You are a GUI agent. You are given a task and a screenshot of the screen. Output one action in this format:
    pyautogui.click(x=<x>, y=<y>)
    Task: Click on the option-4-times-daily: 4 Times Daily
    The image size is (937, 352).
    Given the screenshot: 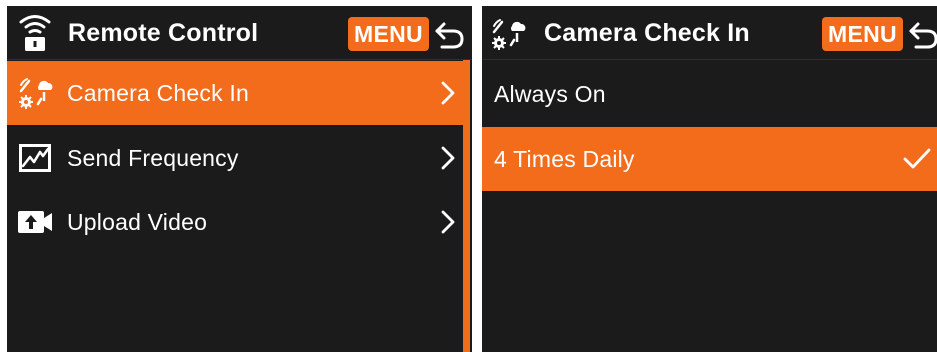 What is the action you would take?
    pyautogui.click(x=709, y=159)
    